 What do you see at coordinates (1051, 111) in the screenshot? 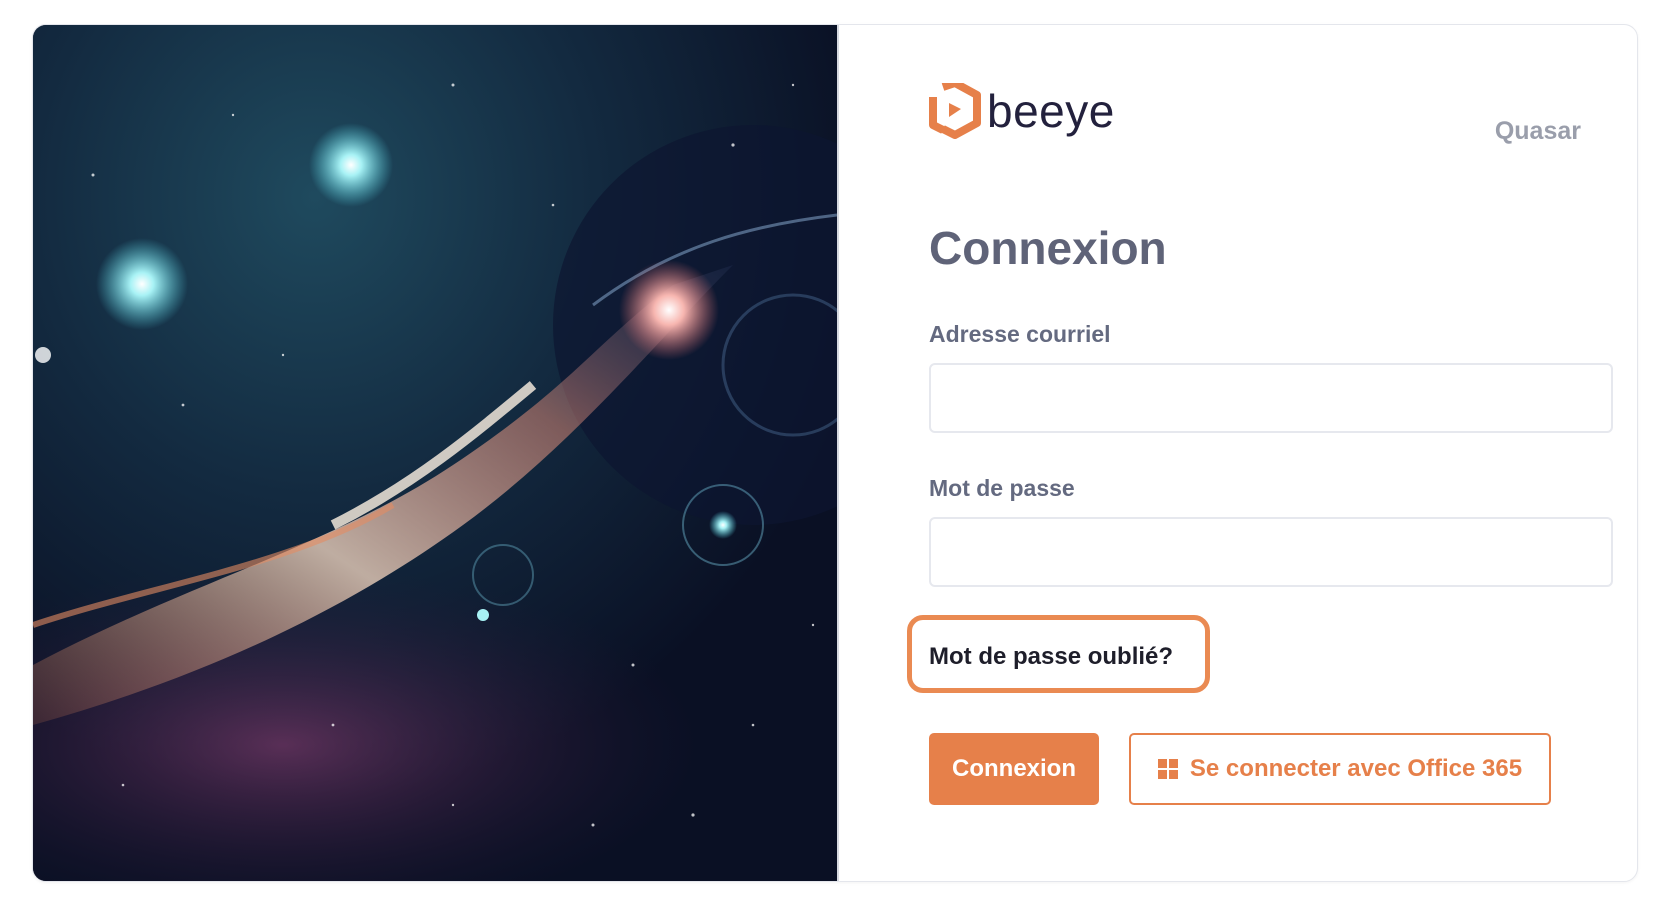
I see `logo-text: beeye` at bounding box center [1051, 111].